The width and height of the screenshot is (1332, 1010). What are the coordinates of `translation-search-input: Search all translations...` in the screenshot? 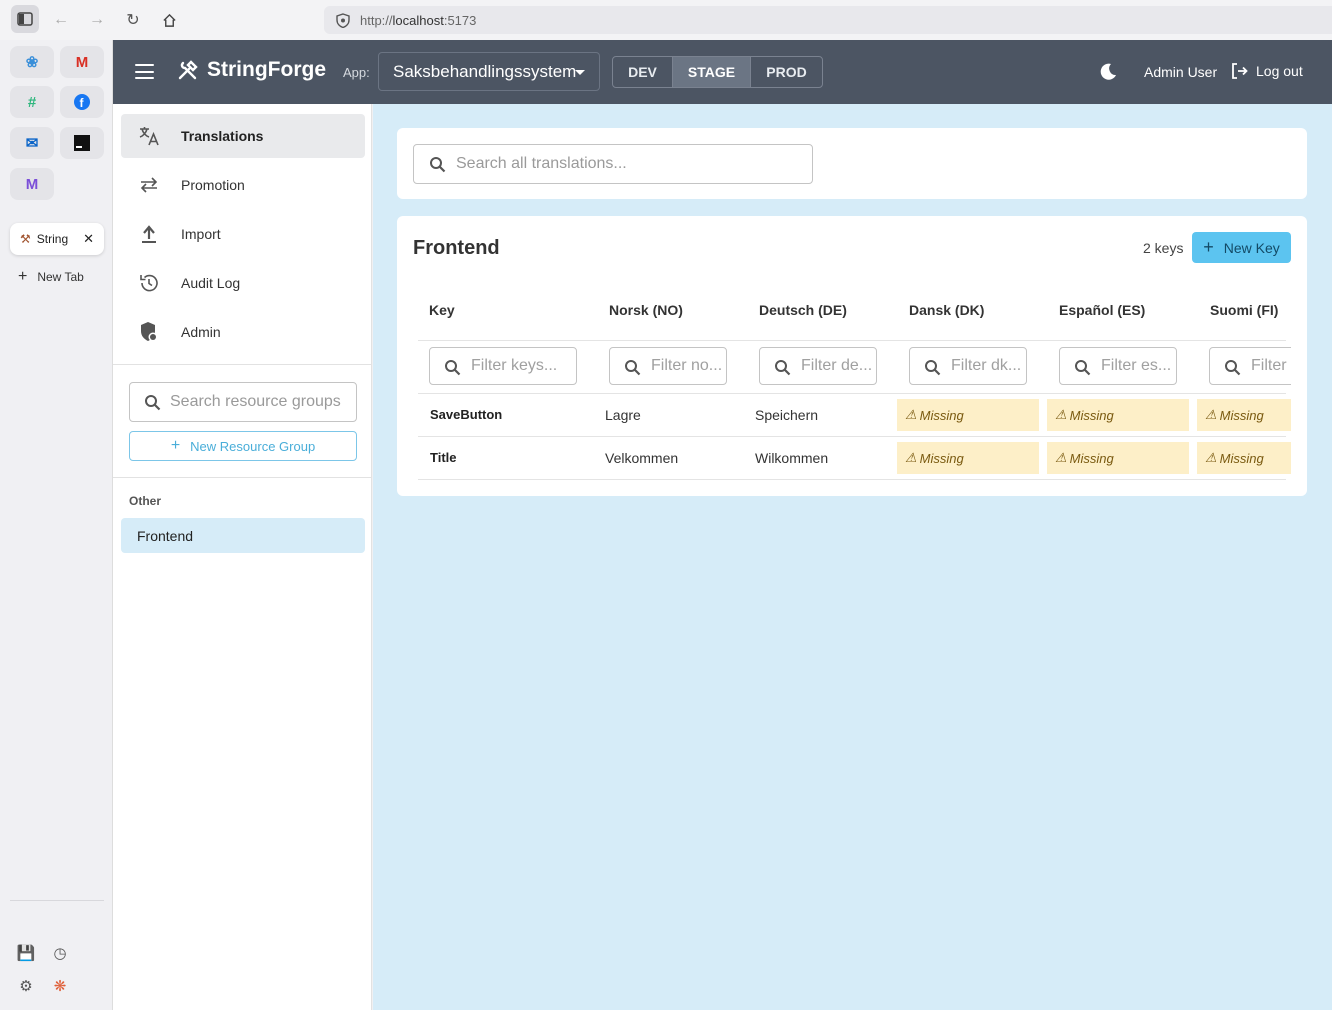 It's located at (613, 164).